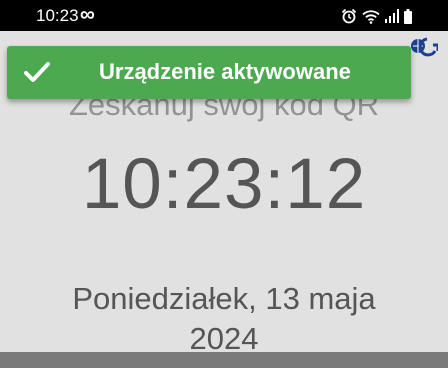 Image resolution: width=448 pixels, height=368 pixels. I want to click on date-line-weekday: Poniedziałek, 13 maja, so click(224, 298).